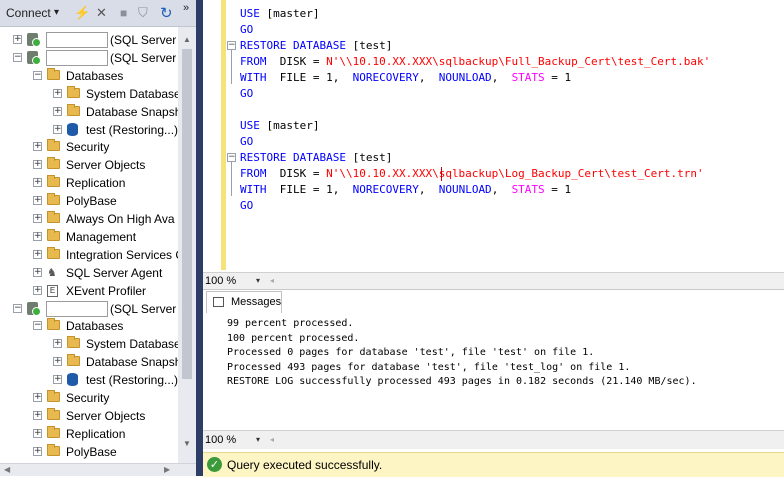 The width and height of the screenshot is (784, 477). What do you see at coordinates (91, 451) in the screenshot?
I see `tree-node-label: PolyBase` at bounding box center [91, 451].